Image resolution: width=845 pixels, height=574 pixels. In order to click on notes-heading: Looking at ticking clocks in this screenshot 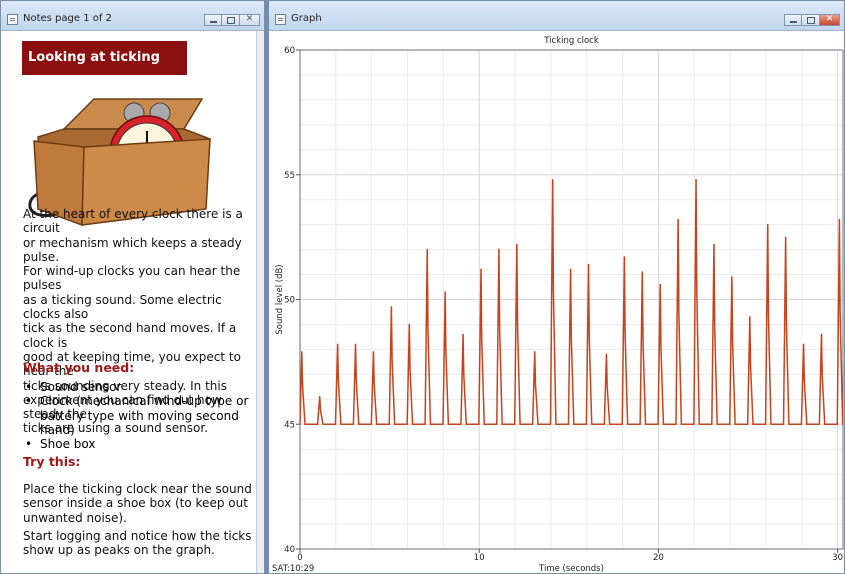, I will do `click(104, 70)`.